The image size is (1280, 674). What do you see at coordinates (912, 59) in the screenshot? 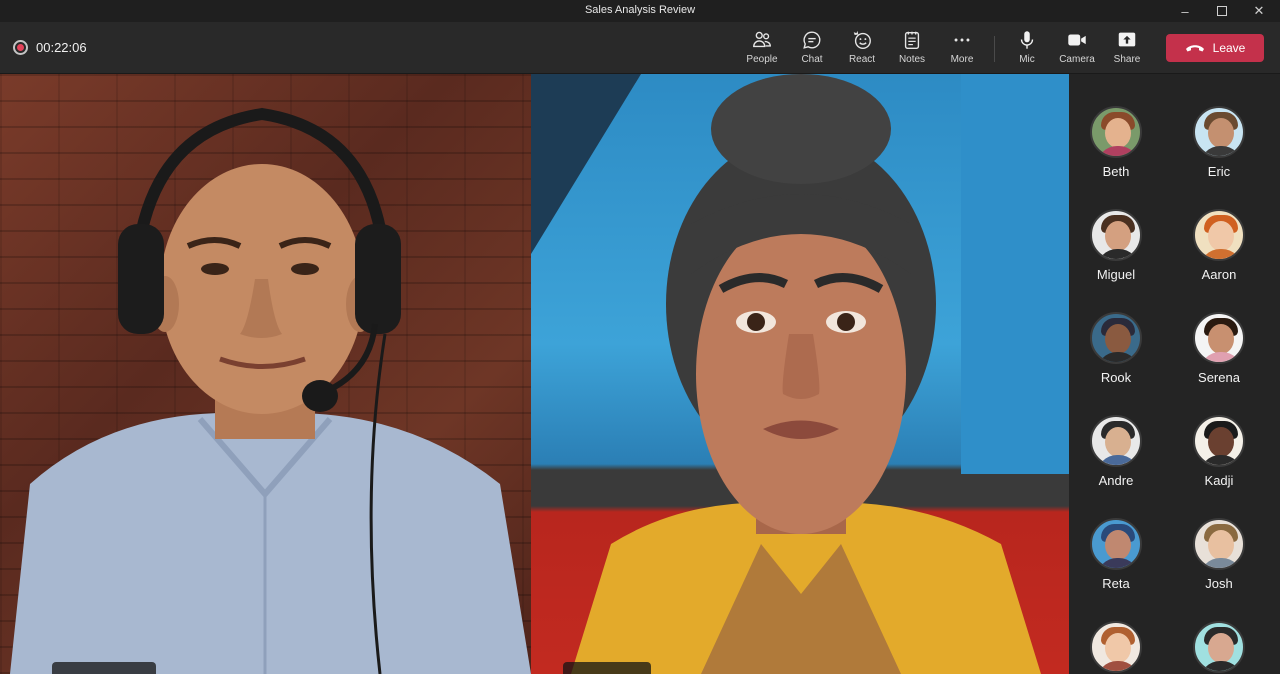
I see `notes-label: Notes` at bounding box center [912, 59].